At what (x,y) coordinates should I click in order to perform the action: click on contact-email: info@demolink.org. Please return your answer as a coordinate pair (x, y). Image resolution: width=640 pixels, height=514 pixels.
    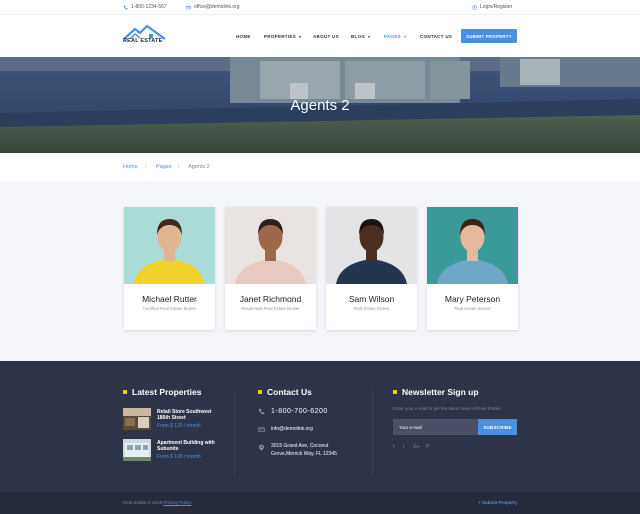
    Looking at the image, I should click on (285, 429).